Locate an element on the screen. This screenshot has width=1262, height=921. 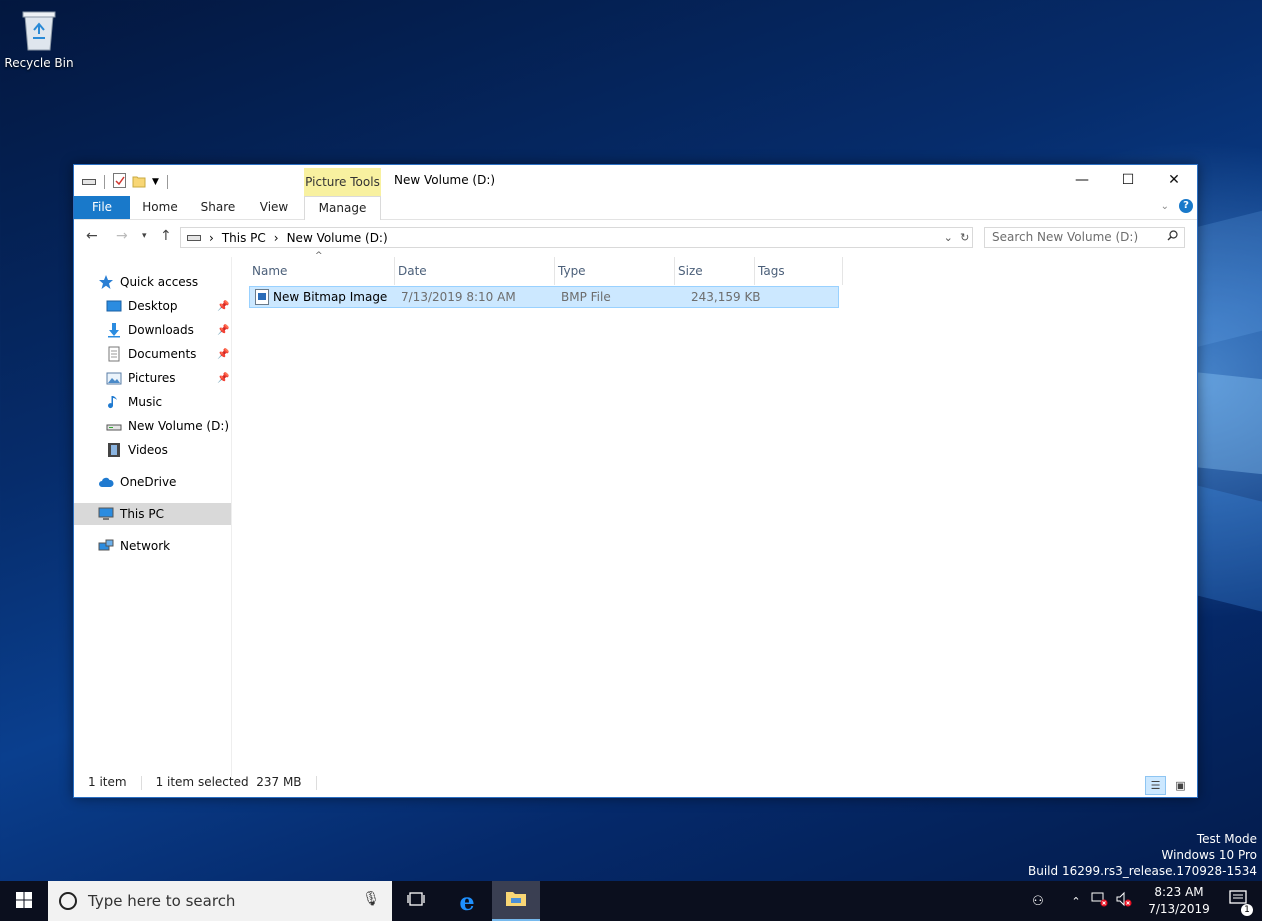
sidebar-item-label: This PC is located at coordinates (142, 514).